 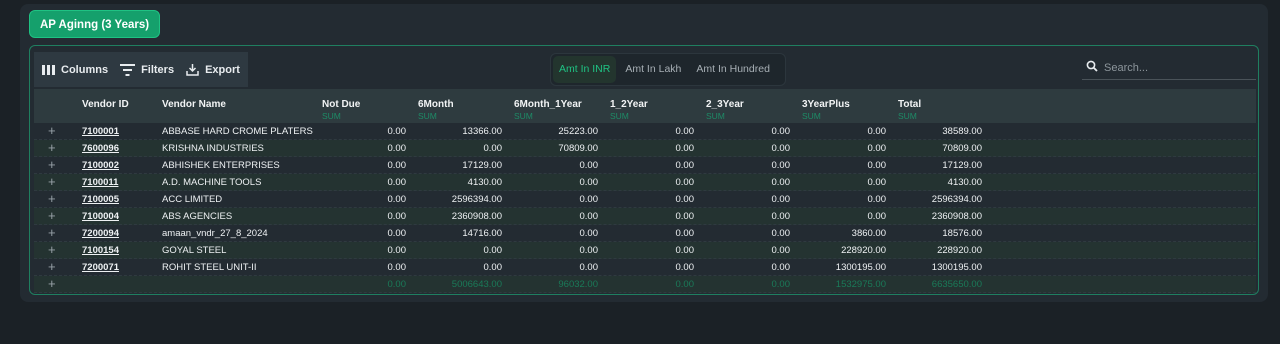 What do you see at coordinates (629, 104) in the screenshot?
I see `header-1-2year: 1_2Year` at bounding box center [629, 104].